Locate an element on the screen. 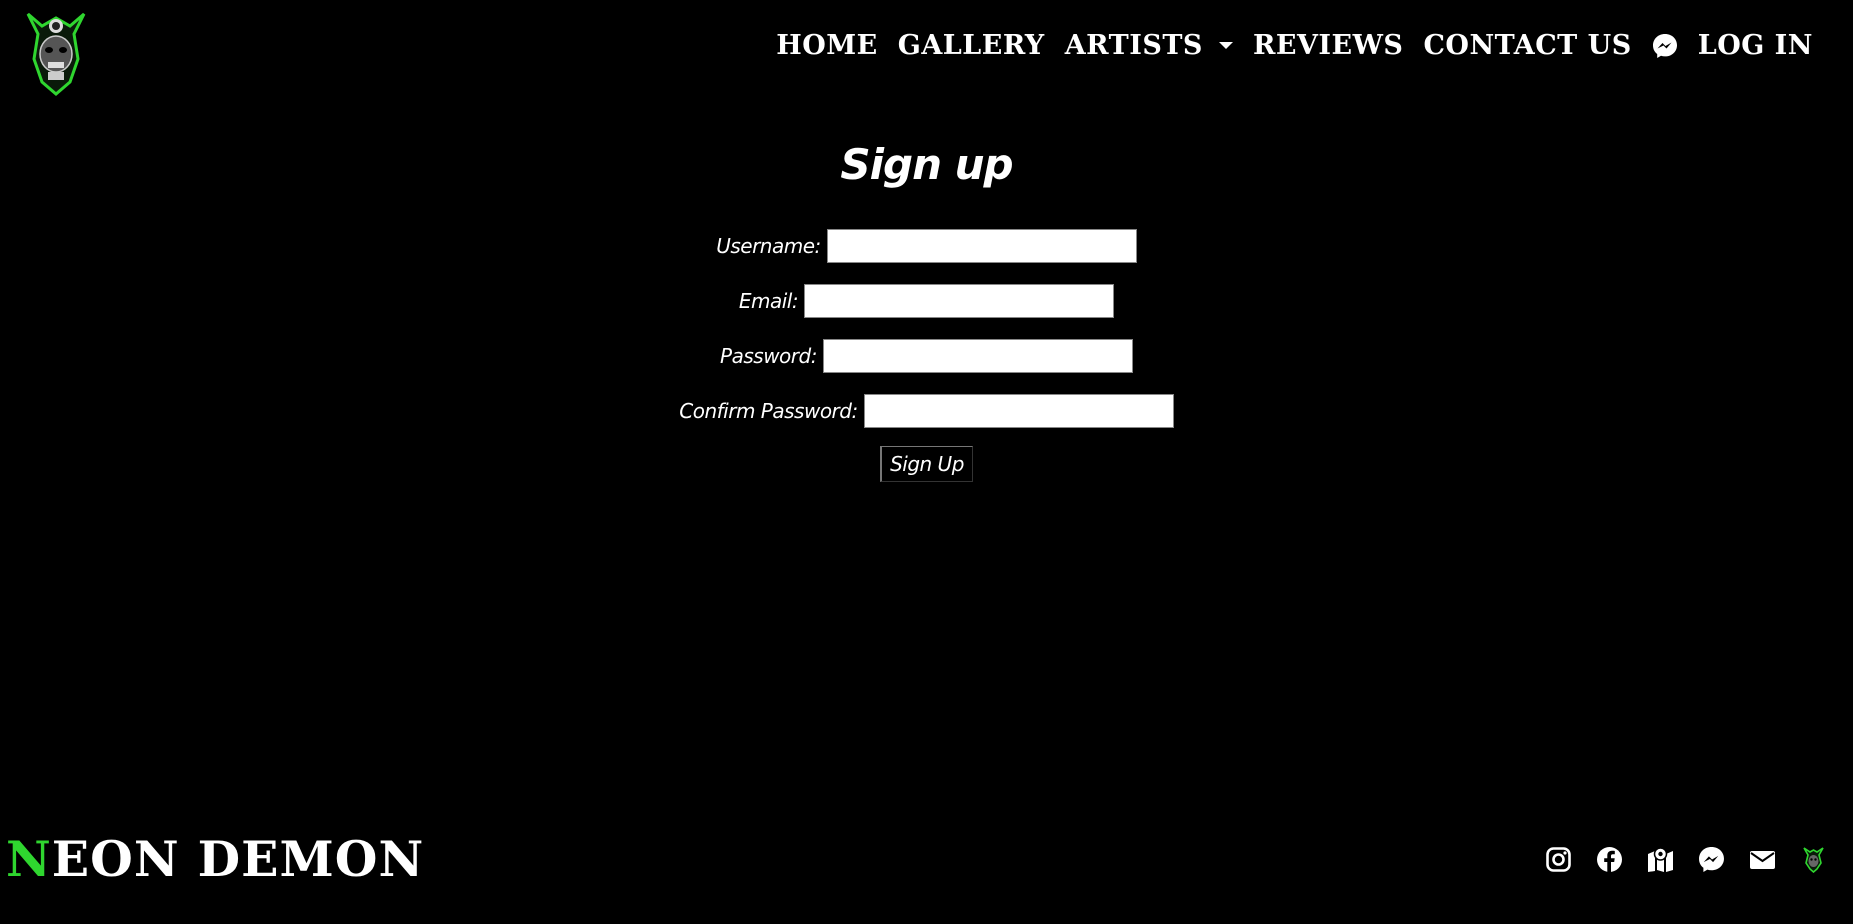 This screenshot has height=924, width=1853. username-row: Username: is located at coordinates (926, 246).